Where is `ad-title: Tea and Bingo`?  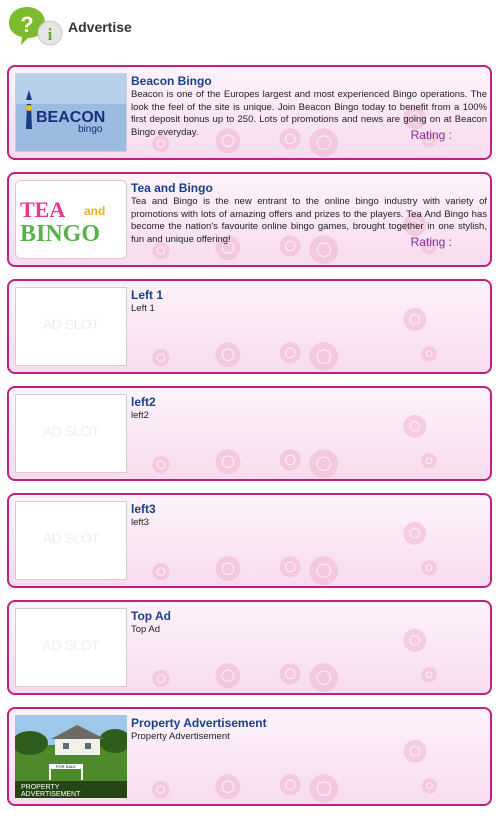
ad-title: Tea and Bingo is located at coordinates (172, 188).